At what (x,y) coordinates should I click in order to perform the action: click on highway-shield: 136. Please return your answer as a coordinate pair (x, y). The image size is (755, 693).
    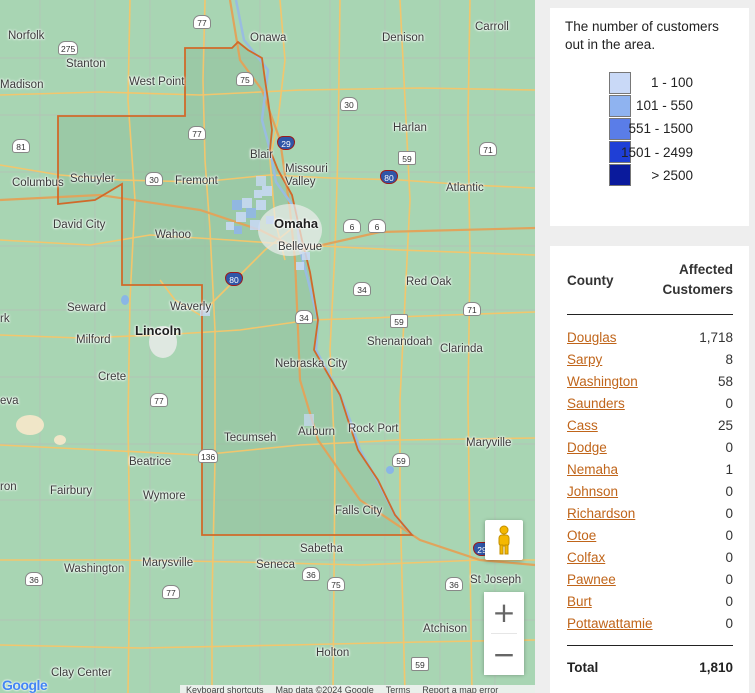
    Looking at the image, I should click on (208, 456).